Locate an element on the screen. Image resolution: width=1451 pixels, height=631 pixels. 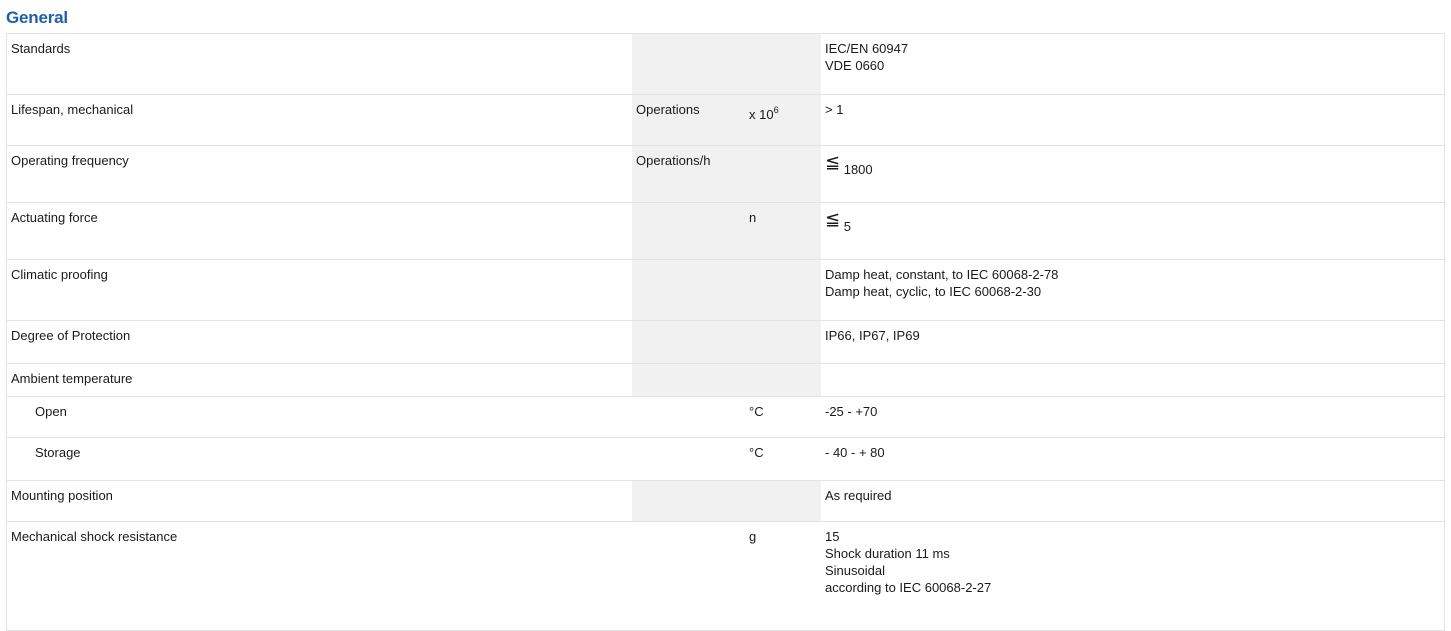
value-line: according to IEC 60068-2-27 is located at coordinates (908, 587).